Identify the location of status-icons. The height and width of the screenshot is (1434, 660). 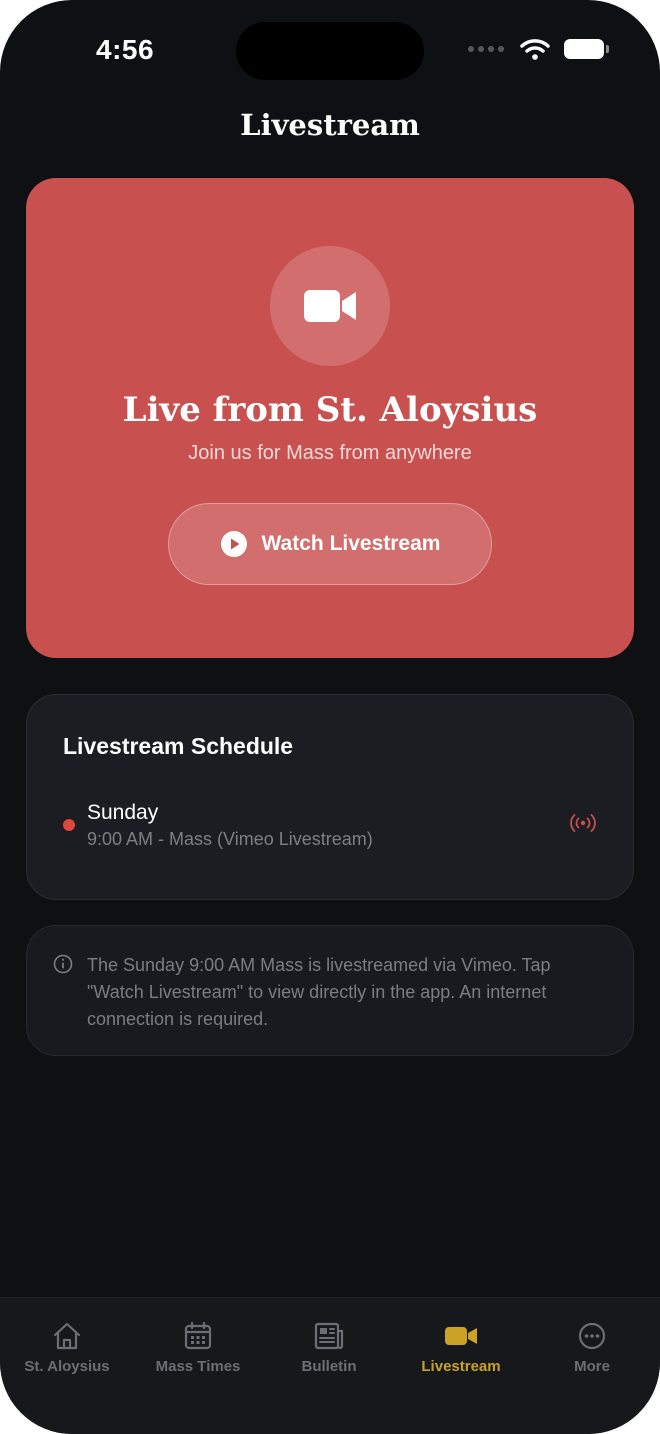
(538, 49).